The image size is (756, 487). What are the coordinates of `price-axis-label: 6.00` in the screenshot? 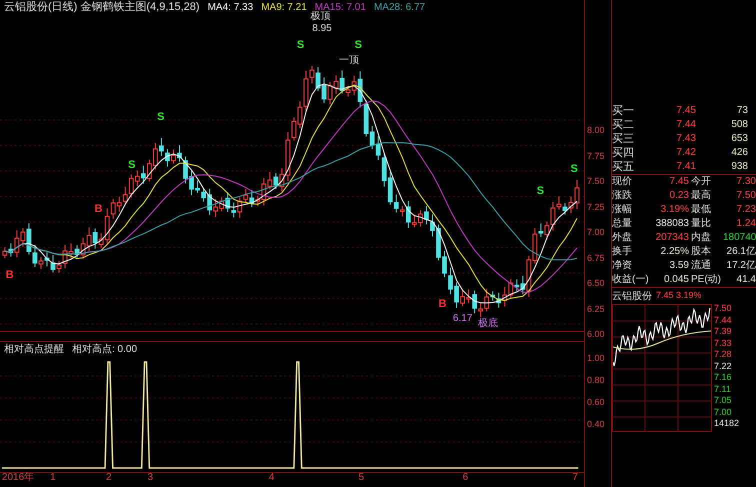 It's located at (596, 334).